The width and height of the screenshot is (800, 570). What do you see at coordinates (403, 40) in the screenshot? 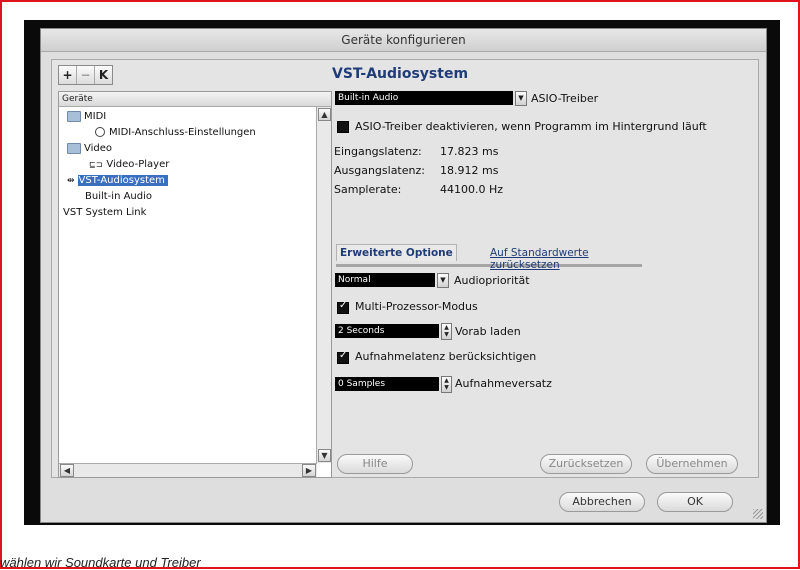
I see `window-title: Geräte konfigurieren` at bounding box center [403, 40].